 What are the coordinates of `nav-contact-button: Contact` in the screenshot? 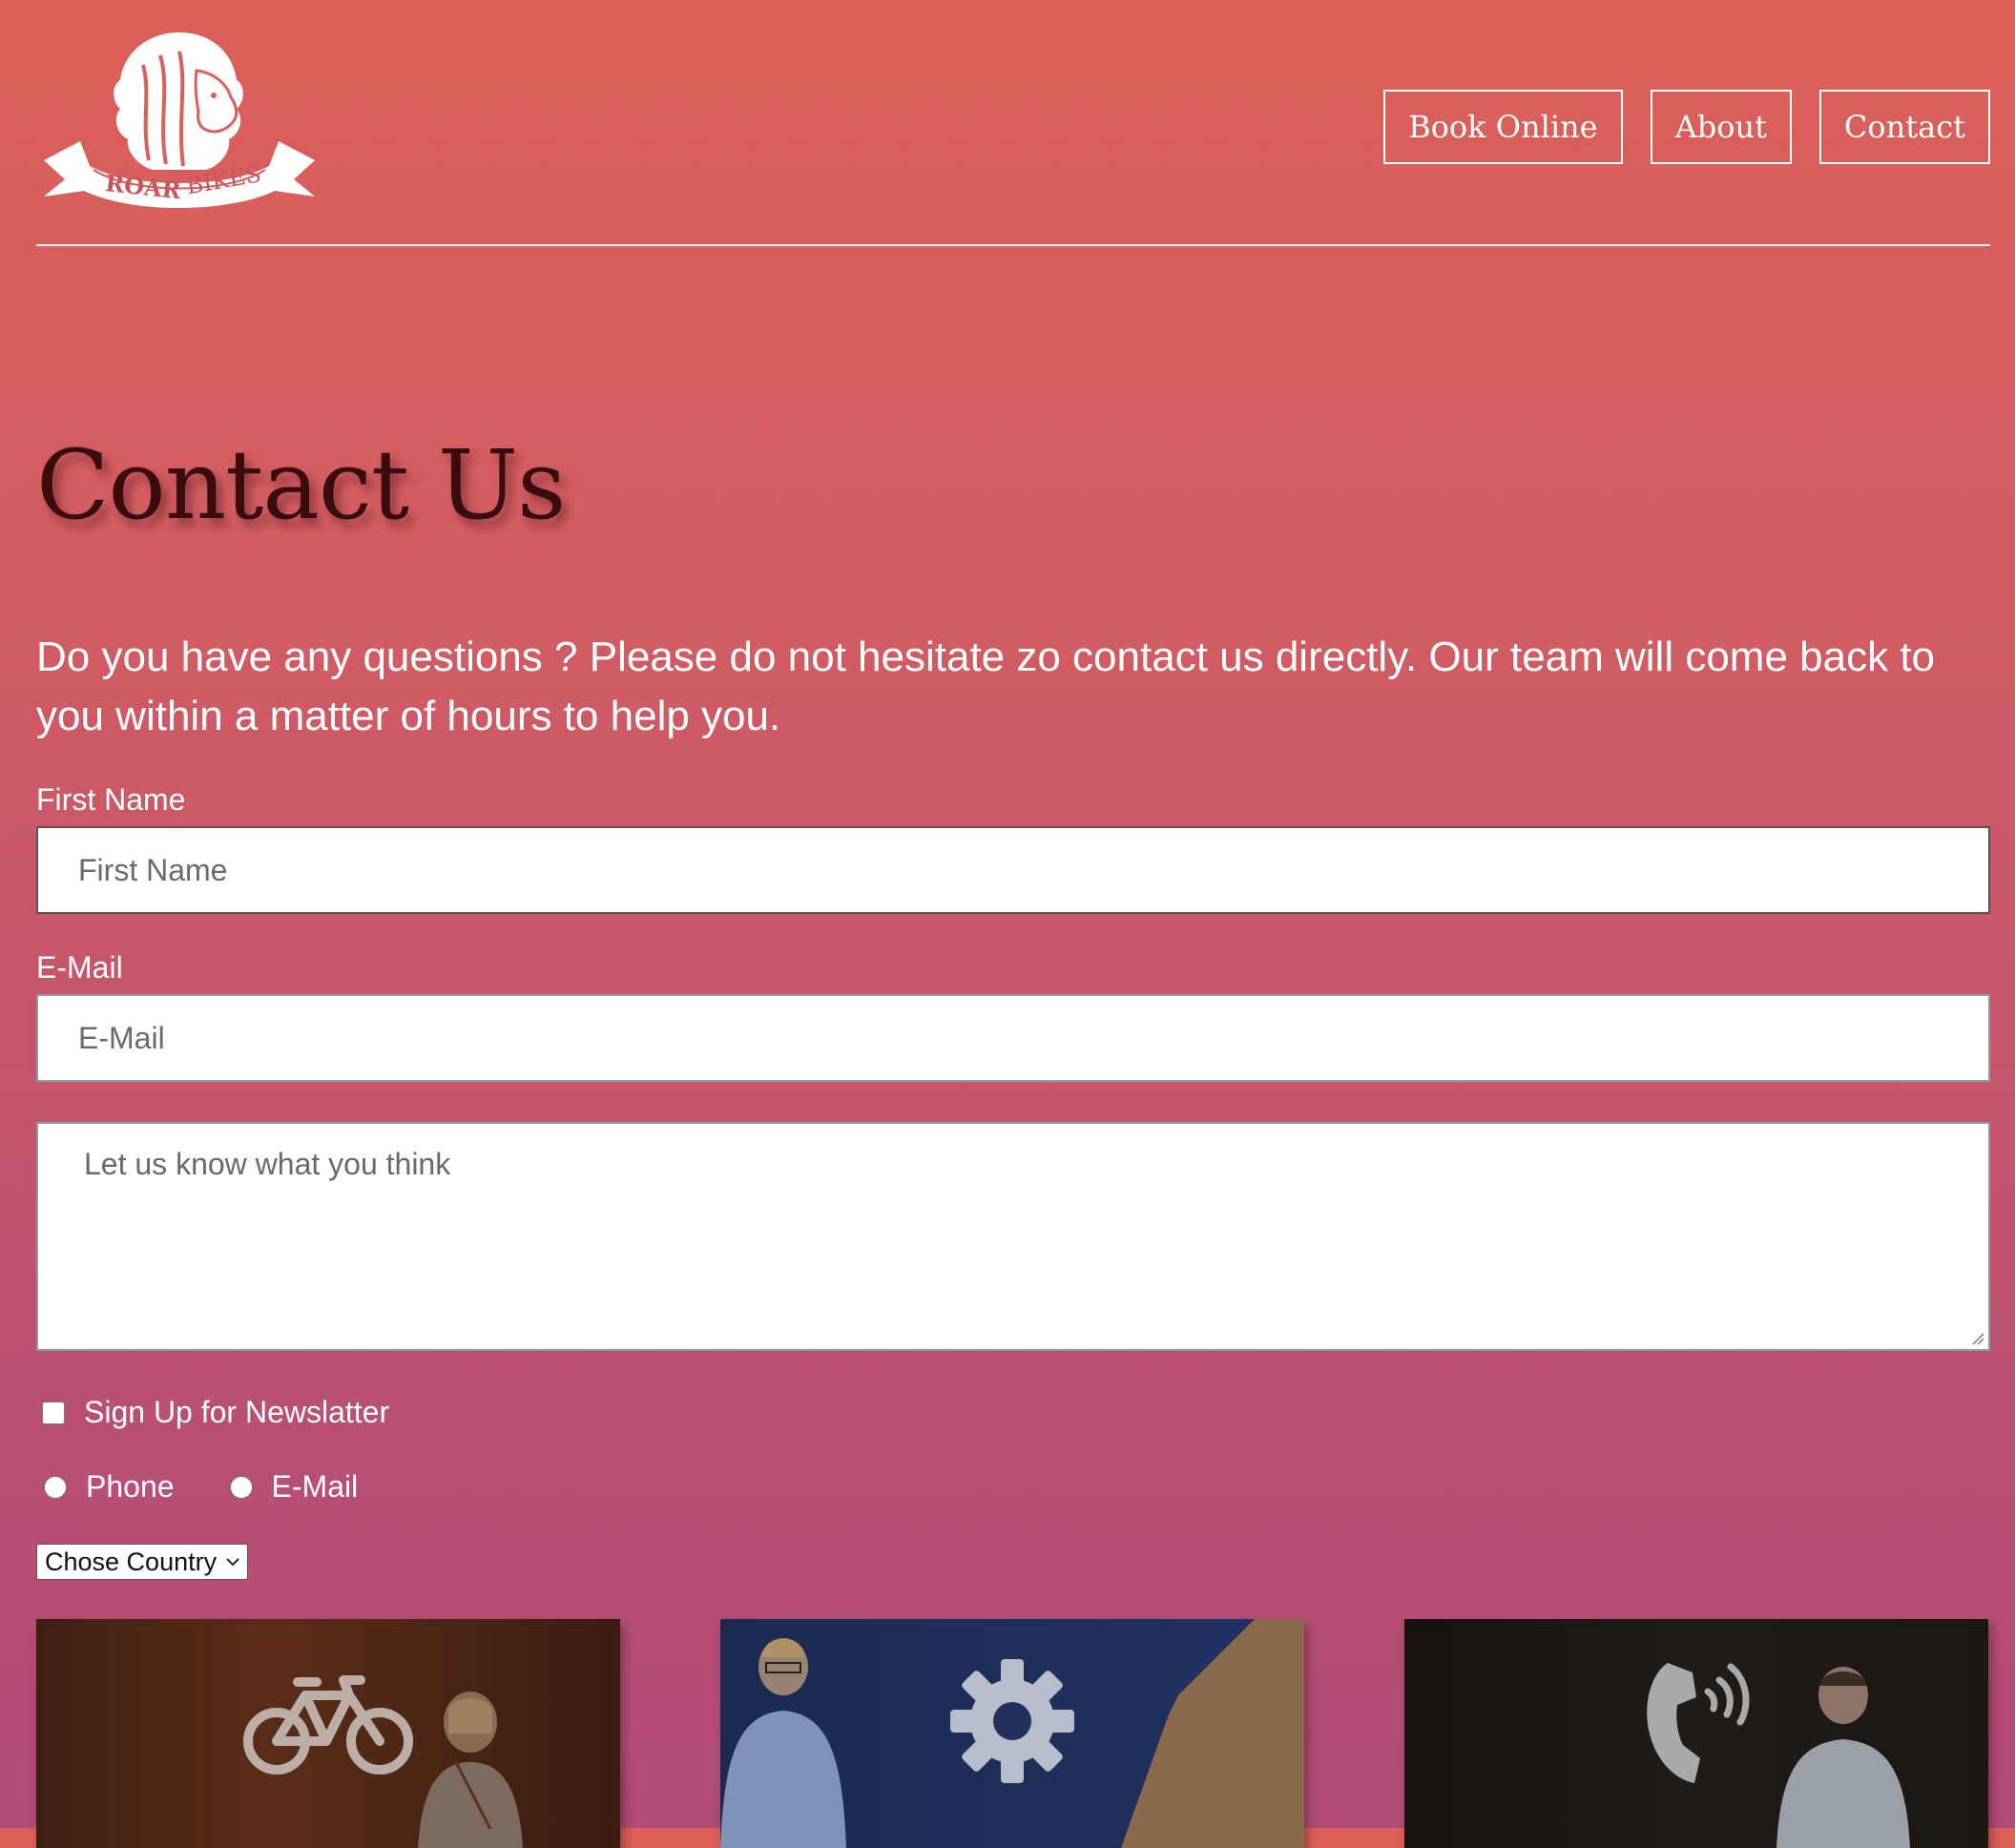 It's located at (1904, 127).